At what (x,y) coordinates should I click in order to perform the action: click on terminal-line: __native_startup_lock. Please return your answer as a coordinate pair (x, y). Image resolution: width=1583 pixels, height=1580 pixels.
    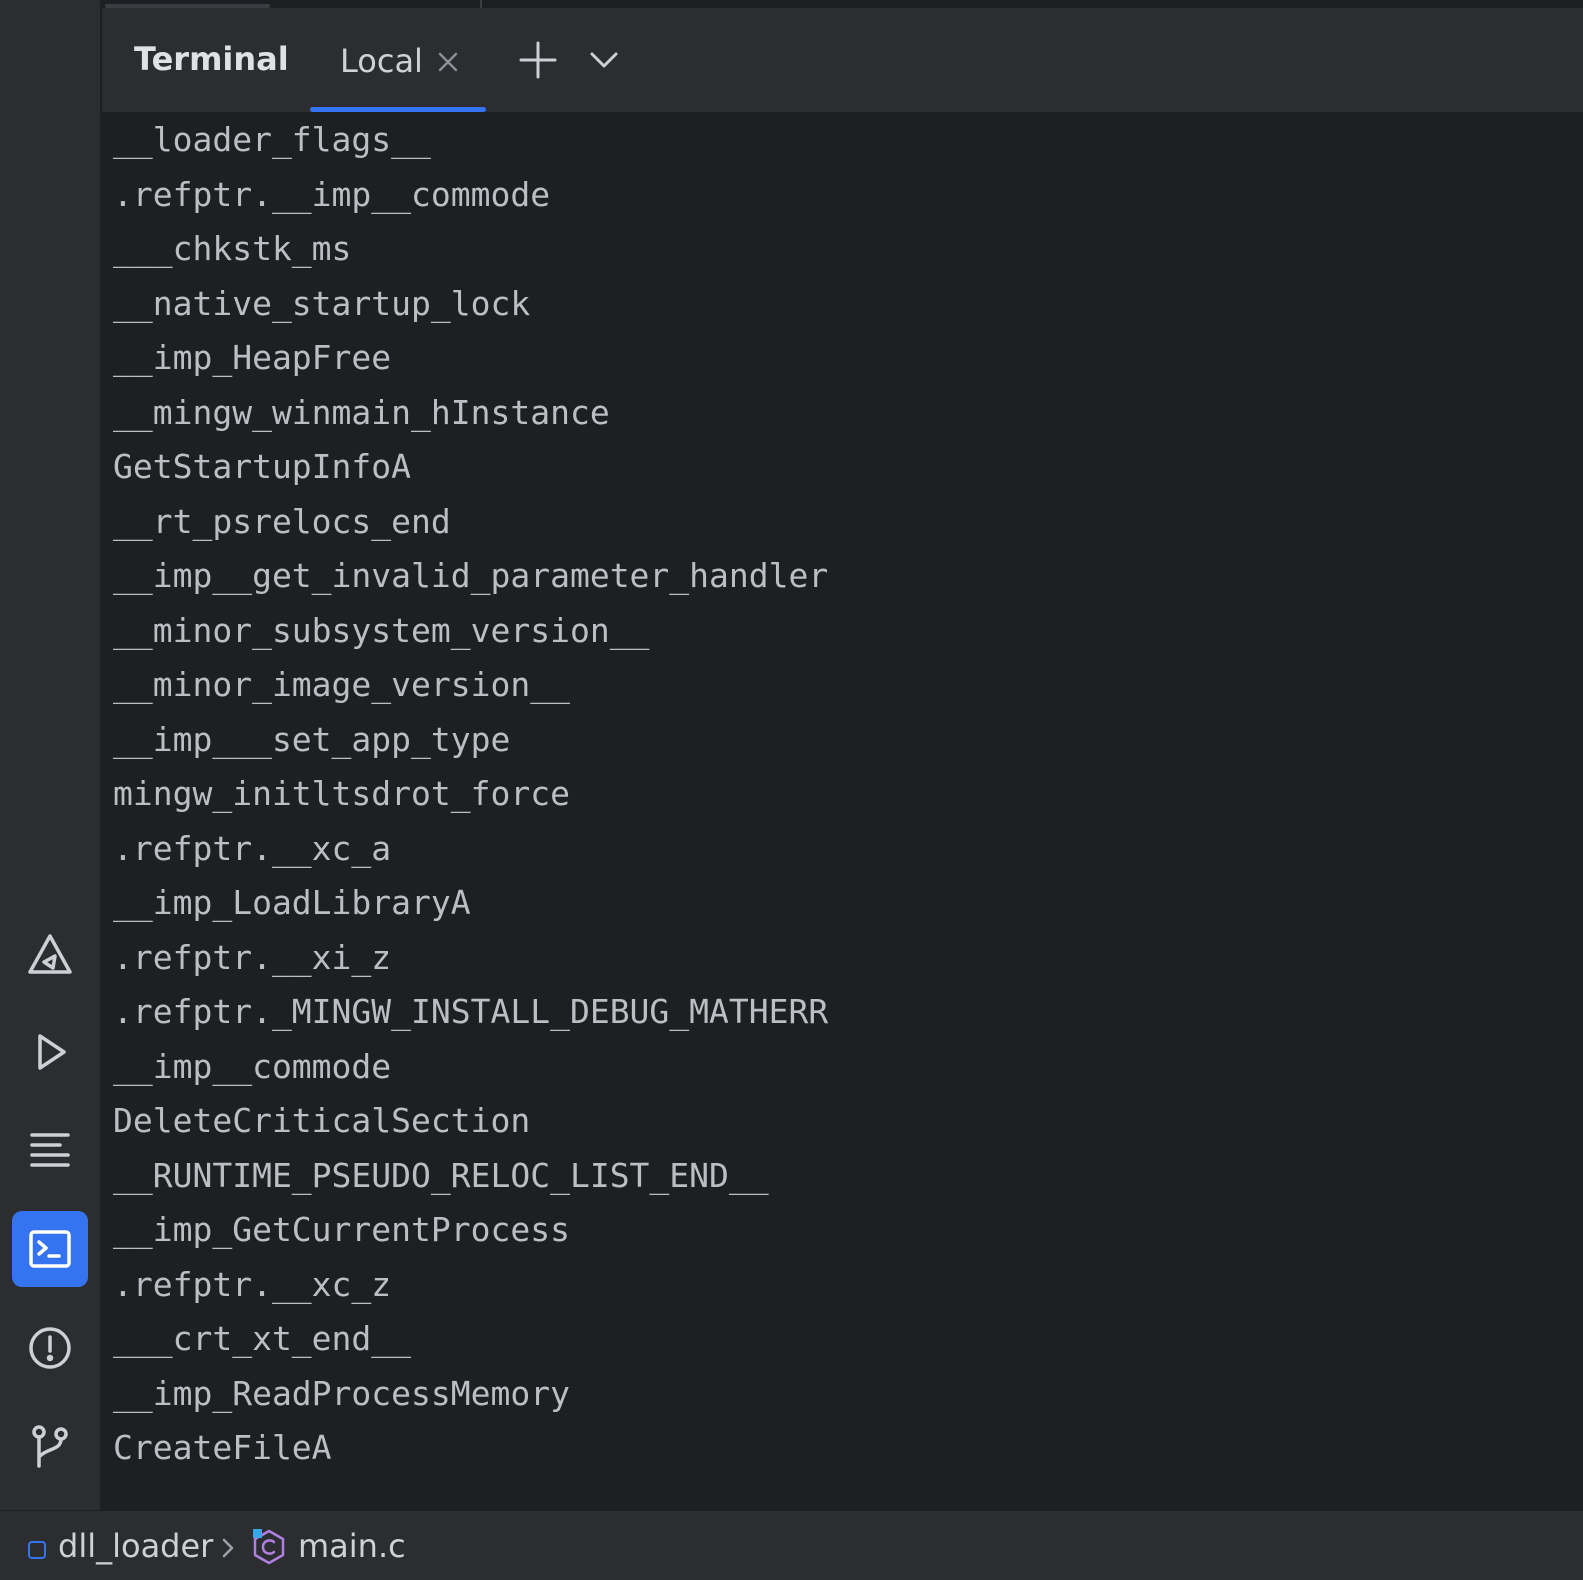
    Looking at the image, I should click on (322, 303).